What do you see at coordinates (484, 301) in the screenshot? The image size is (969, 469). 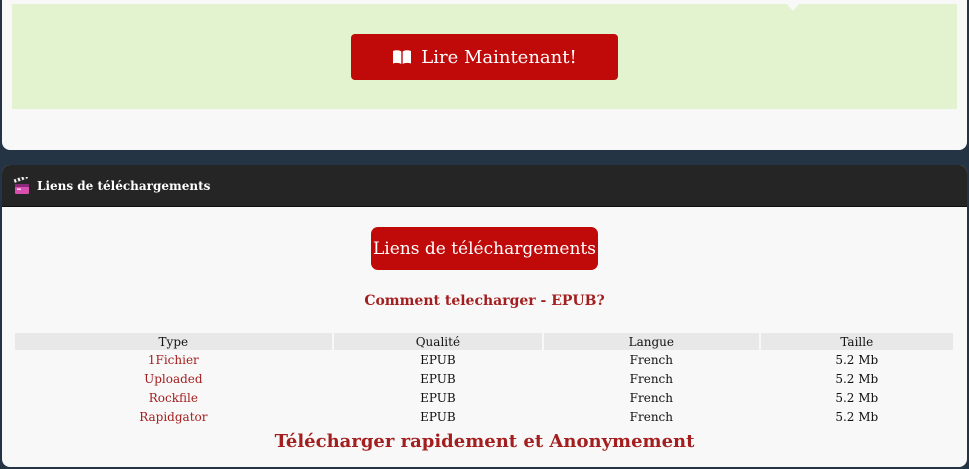 I see `how-to-download-link: Comment telecharger - EPUB?` at bounding box center [484, 301].